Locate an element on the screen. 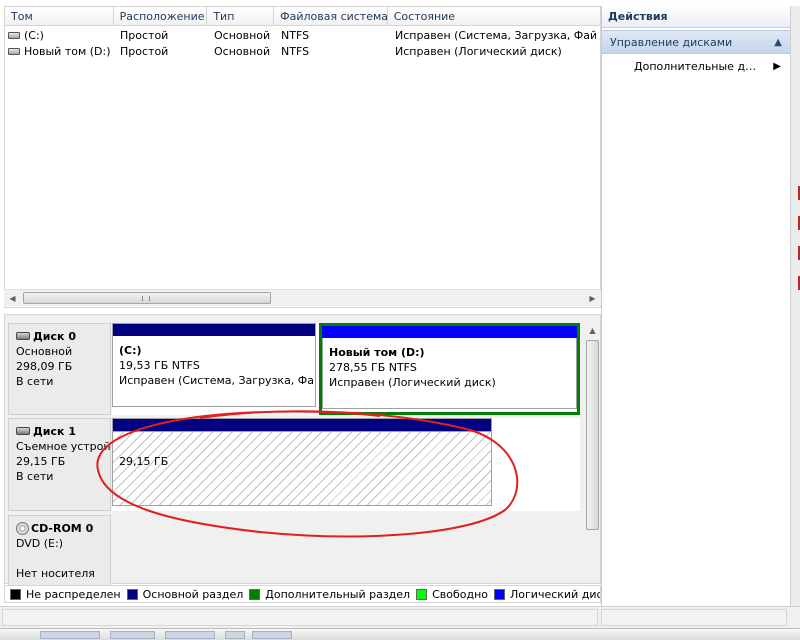 The height and width of the screenshot is (640, 800). disk-size: 298,09 ГБ is located at coordinates (44, 366).